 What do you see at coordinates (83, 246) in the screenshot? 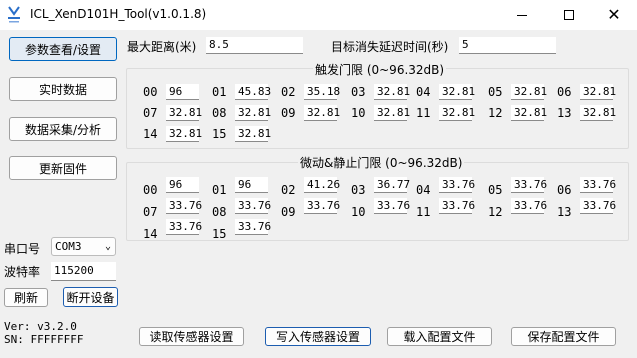
I see `port-select: COM3 ⌄` at bounding box center [83, 246].